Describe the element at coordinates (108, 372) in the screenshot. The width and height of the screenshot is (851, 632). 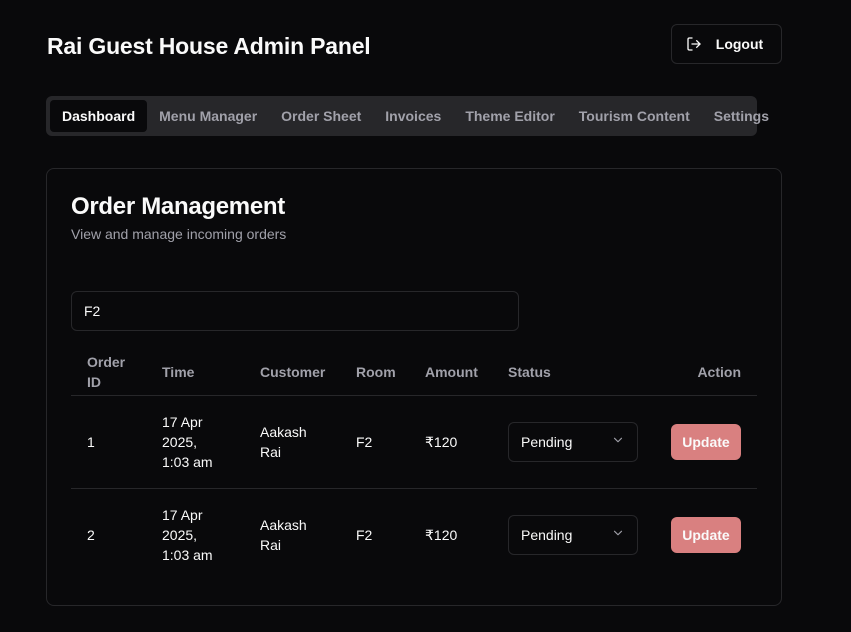
I see `col-order-id: Order ID` at that location.